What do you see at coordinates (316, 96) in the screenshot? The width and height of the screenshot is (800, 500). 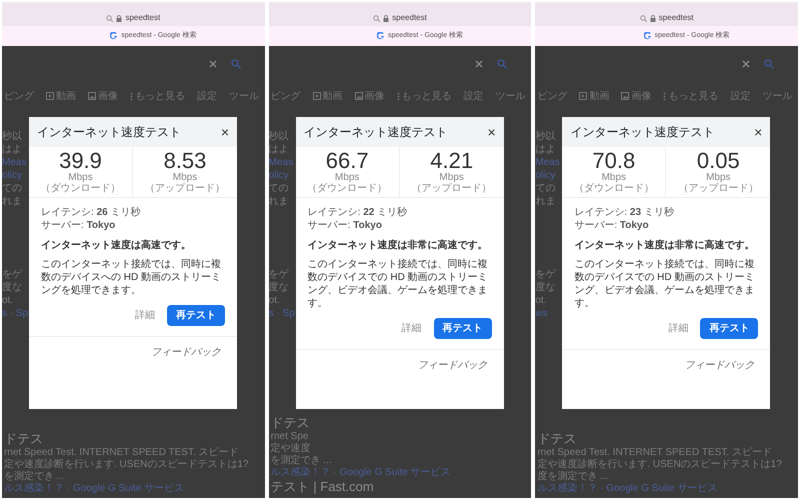 I see `play-square-icon` at bounding box center [316, 96].